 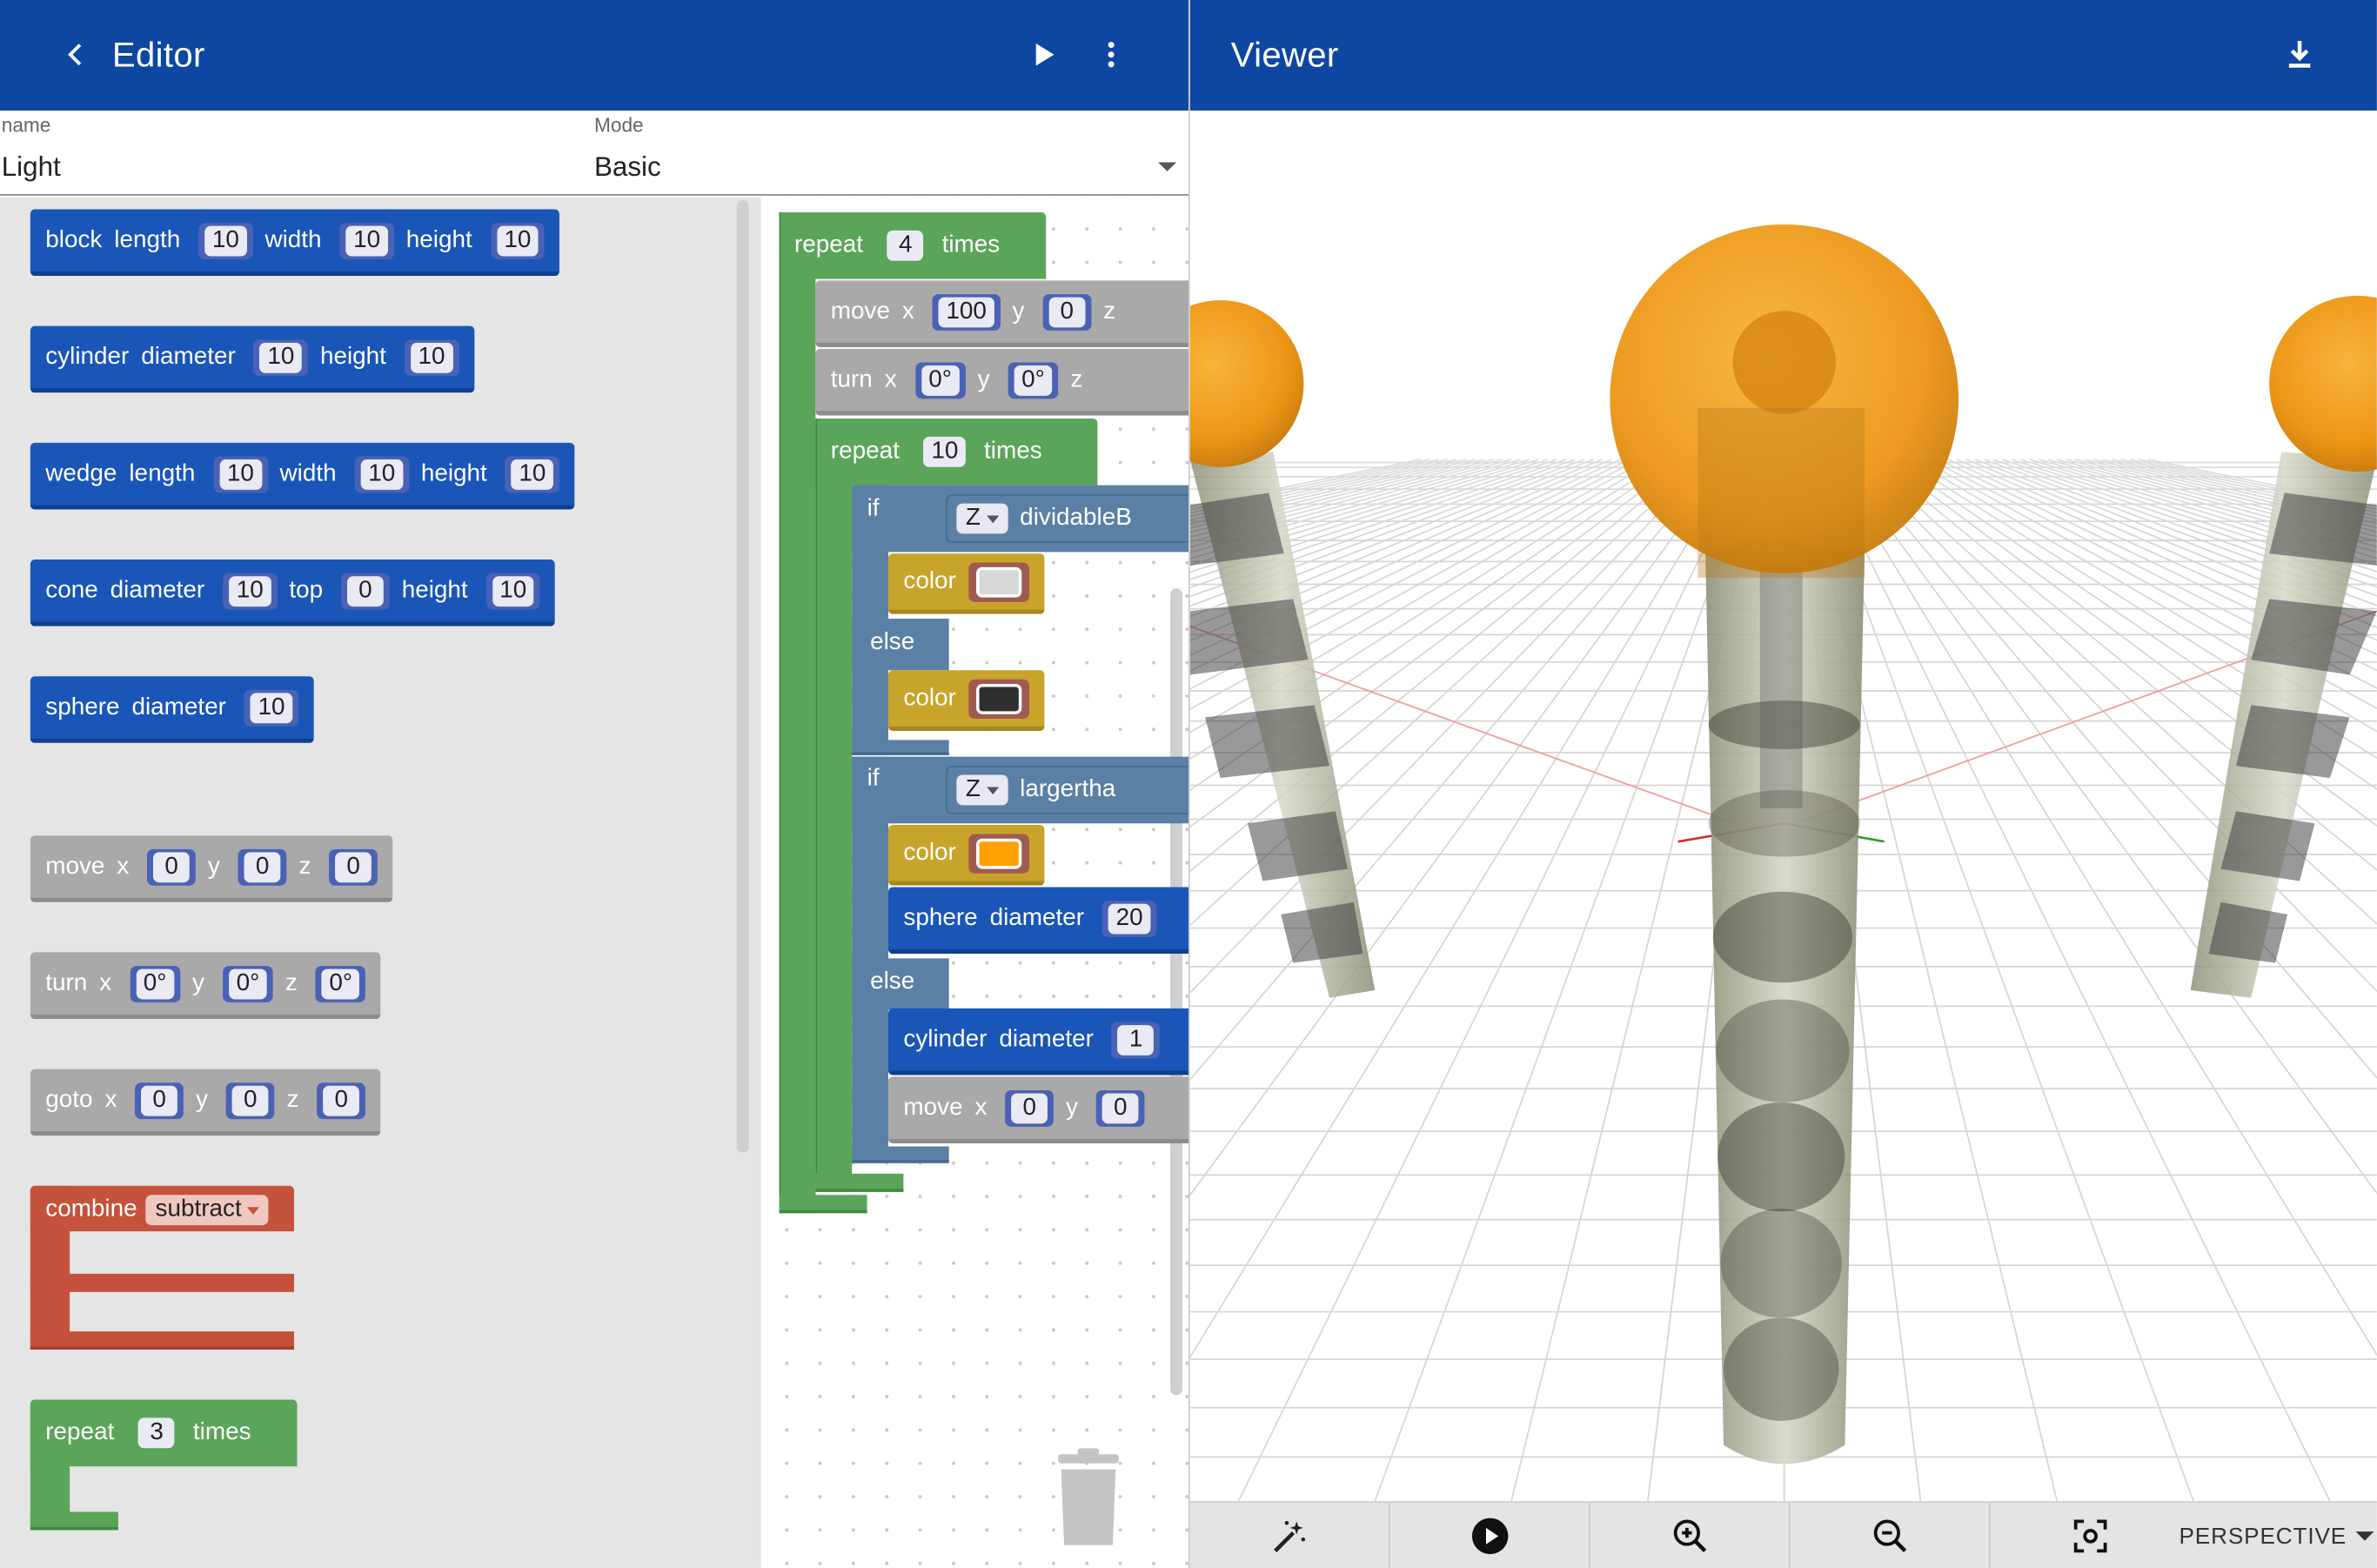 What do you see at coordinates (1043, 55) in the screenshot?
I see `run-button` at bounding box center [1043, 55].